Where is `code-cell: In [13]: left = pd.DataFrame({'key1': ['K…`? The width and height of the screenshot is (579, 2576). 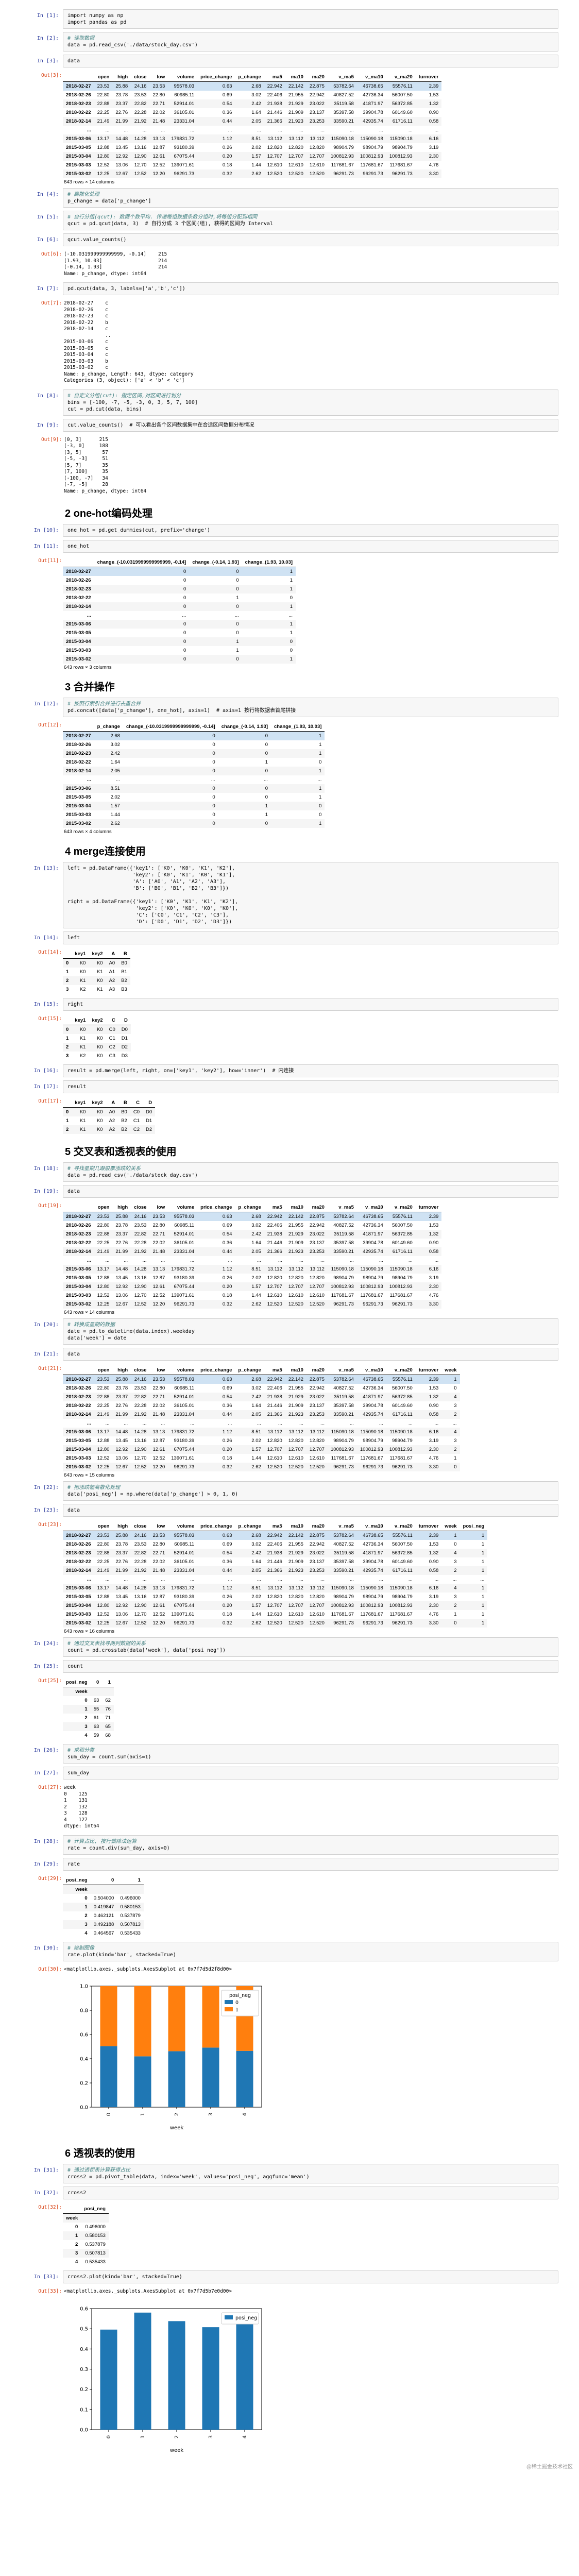 code-cell: In [13]: left = pd.DataFrame({'key1': ['K… is located at coordinates (289, 895).